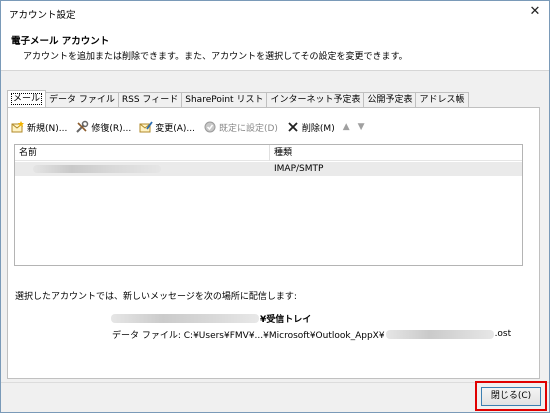  I want to click on data-file-extension: .ost, so click(503, 334).